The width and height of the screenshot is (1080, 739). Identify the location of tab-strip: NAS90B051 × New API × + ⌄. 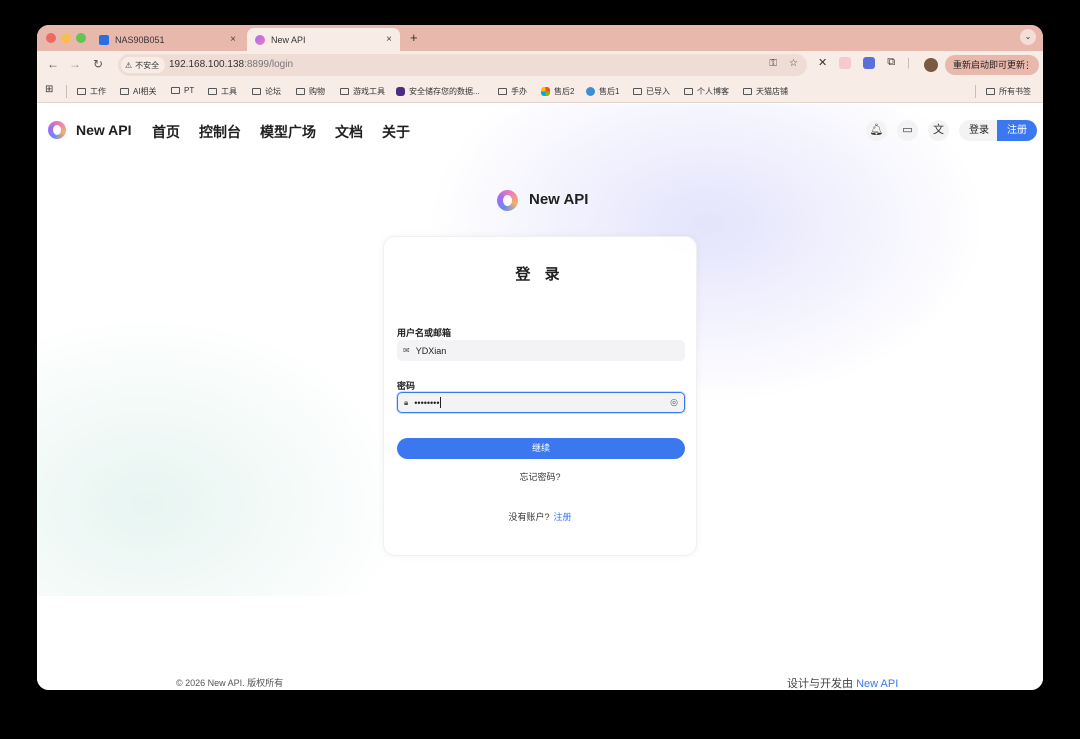
(540, 38).